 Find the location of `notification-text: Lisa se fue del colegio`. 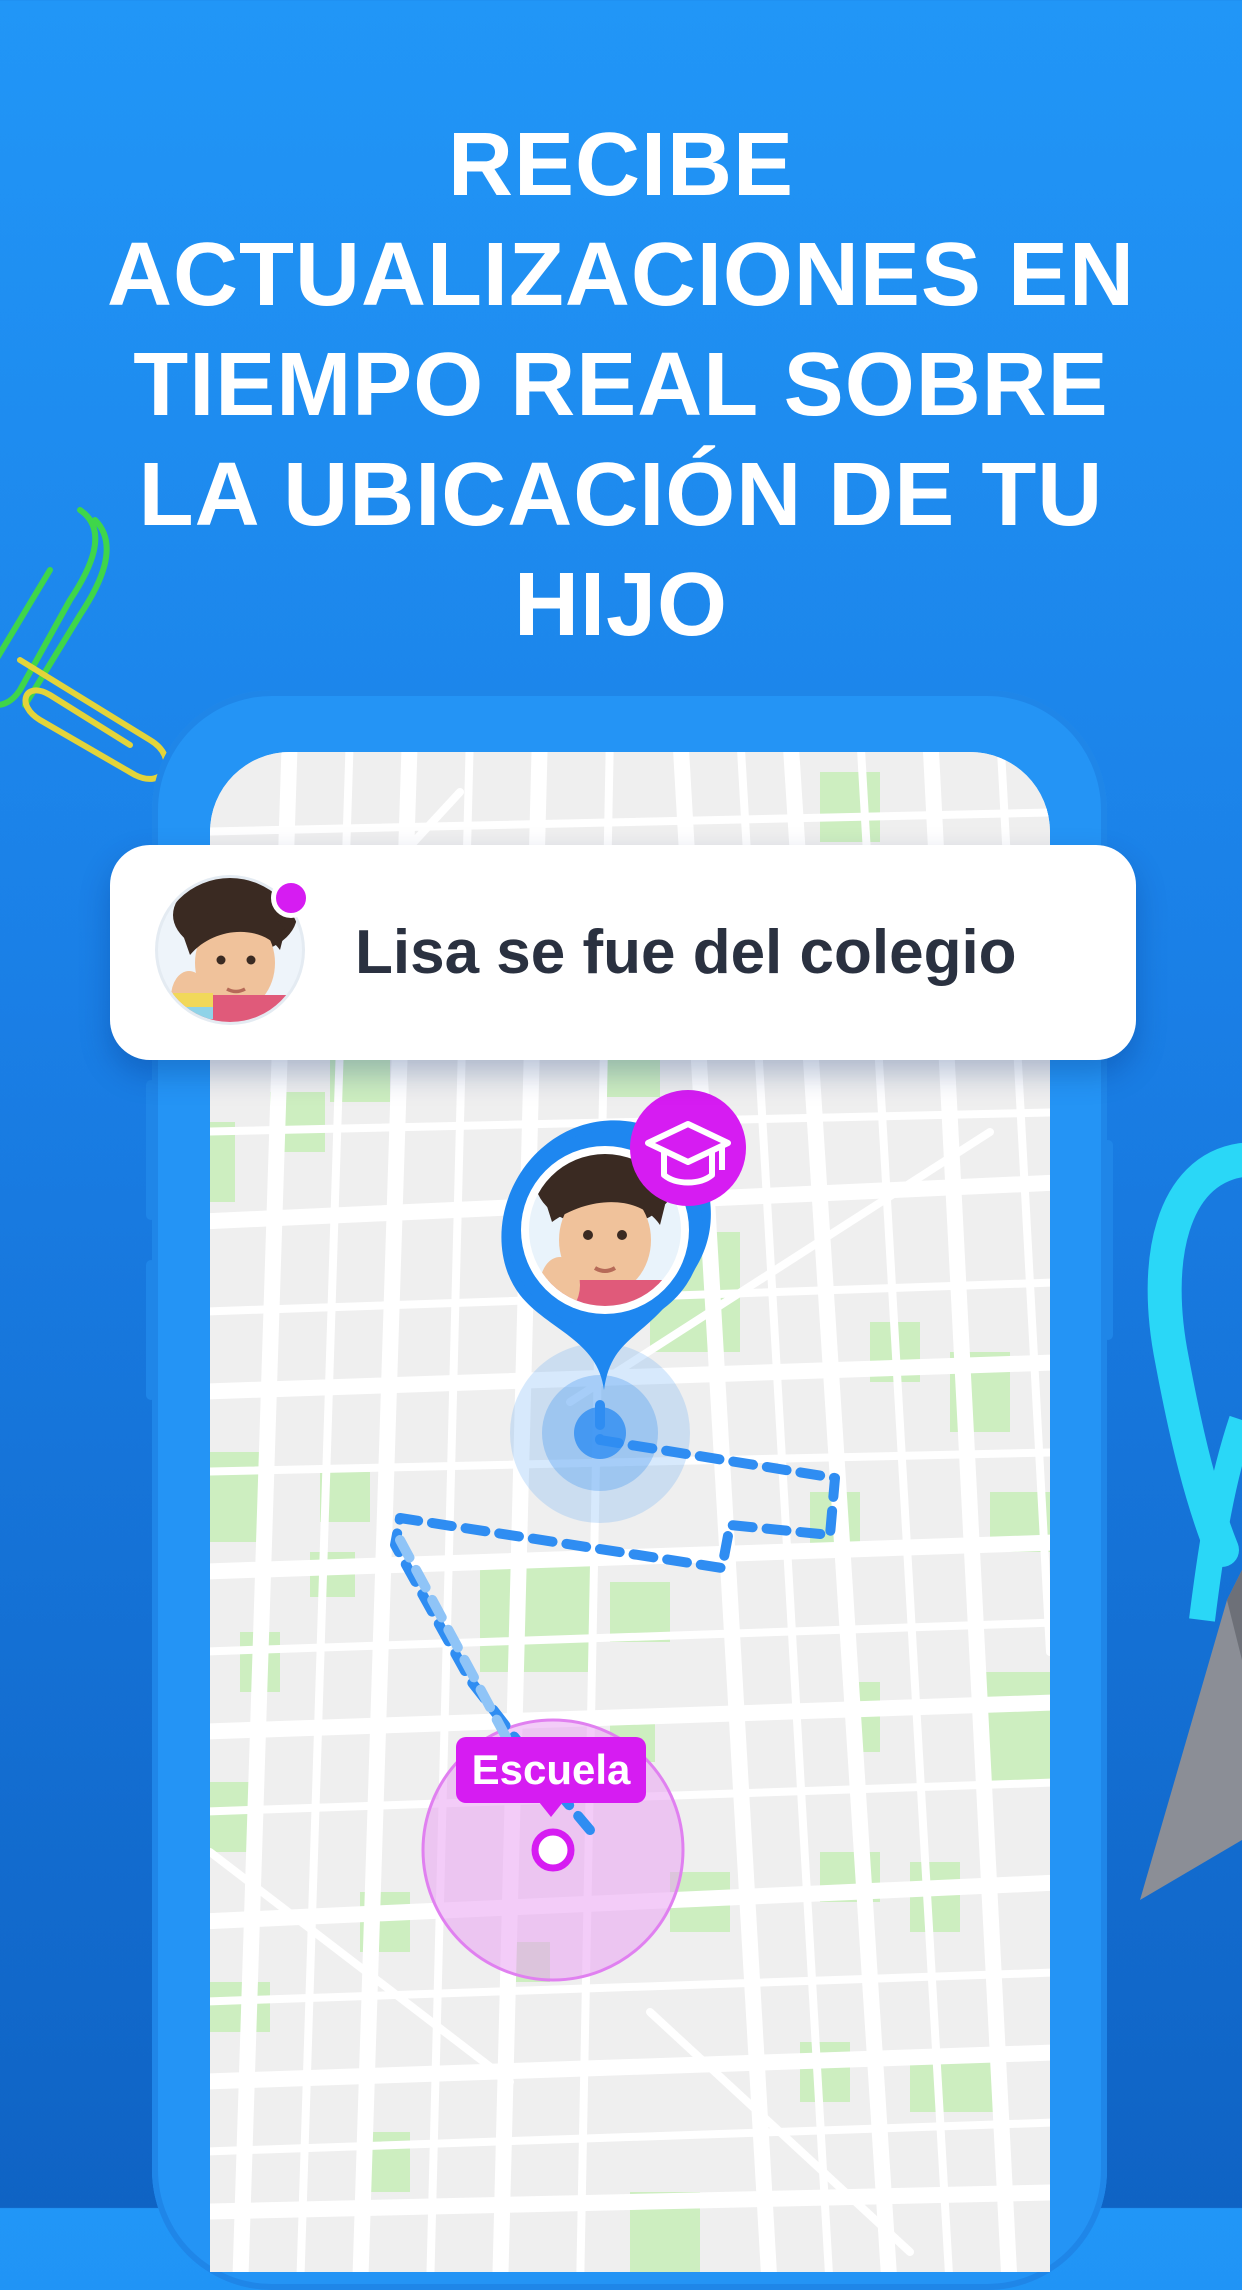

notification-text: Lisa se fue del colegio is located at coordinates (686, 952).